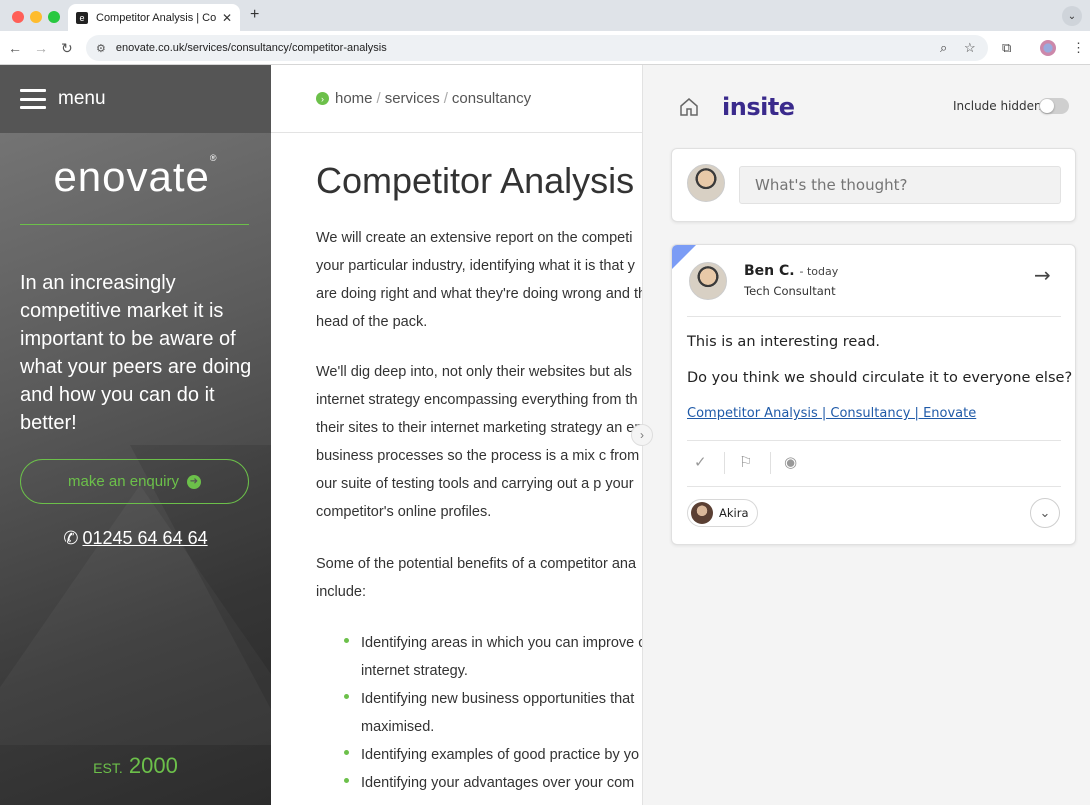  I want to click on tab-search-icon: ⌄, so click(1072, 16).